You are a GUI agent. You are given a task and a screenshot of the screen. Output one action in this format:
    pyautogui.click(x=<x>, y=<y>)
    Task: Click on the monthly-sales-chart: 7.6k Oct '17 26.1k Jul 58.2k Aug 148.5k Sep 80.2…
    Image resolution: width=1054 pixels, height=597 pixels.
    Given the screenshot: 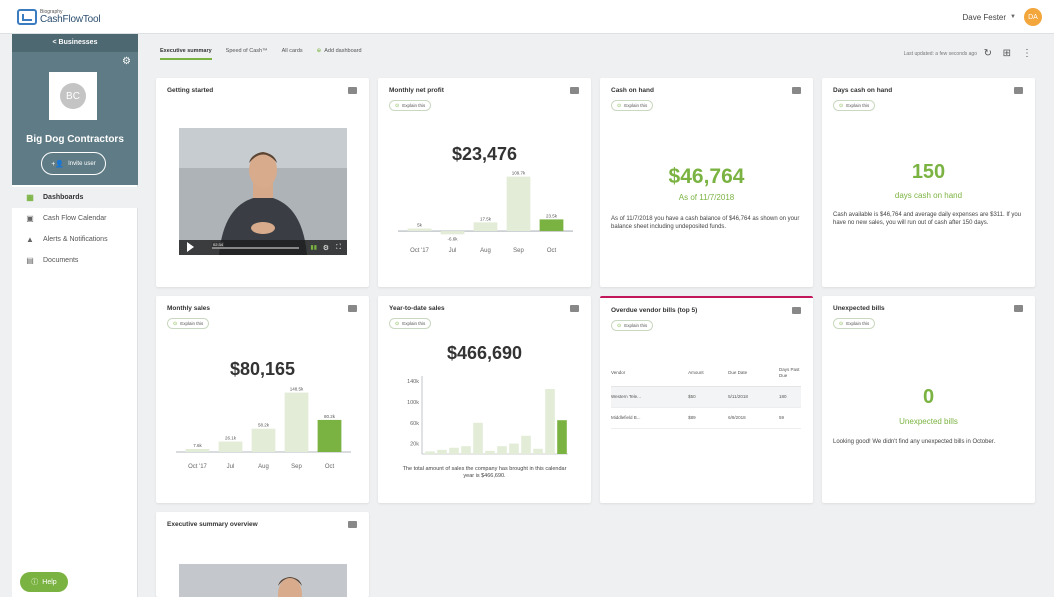 What is the action you would take?
    pyautogui.click(x=263, y=428)
    